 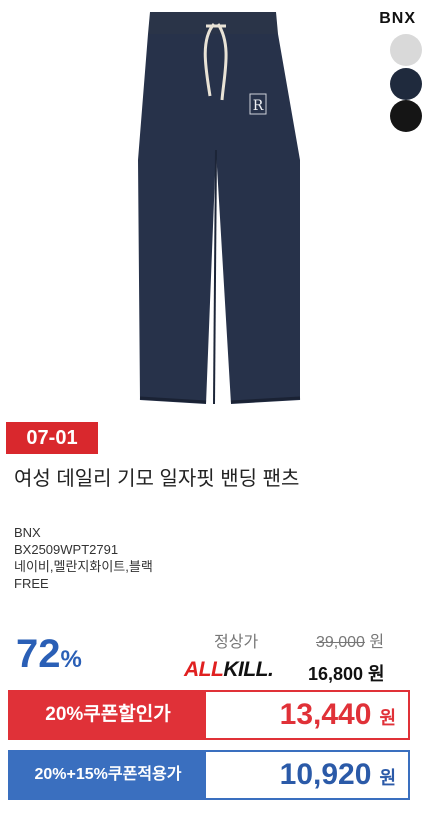 What do you see at coordinates (387, 778) in the screenshot?
I see `extra-coupon-price-unit: 원` at bounding box center [387, 778].